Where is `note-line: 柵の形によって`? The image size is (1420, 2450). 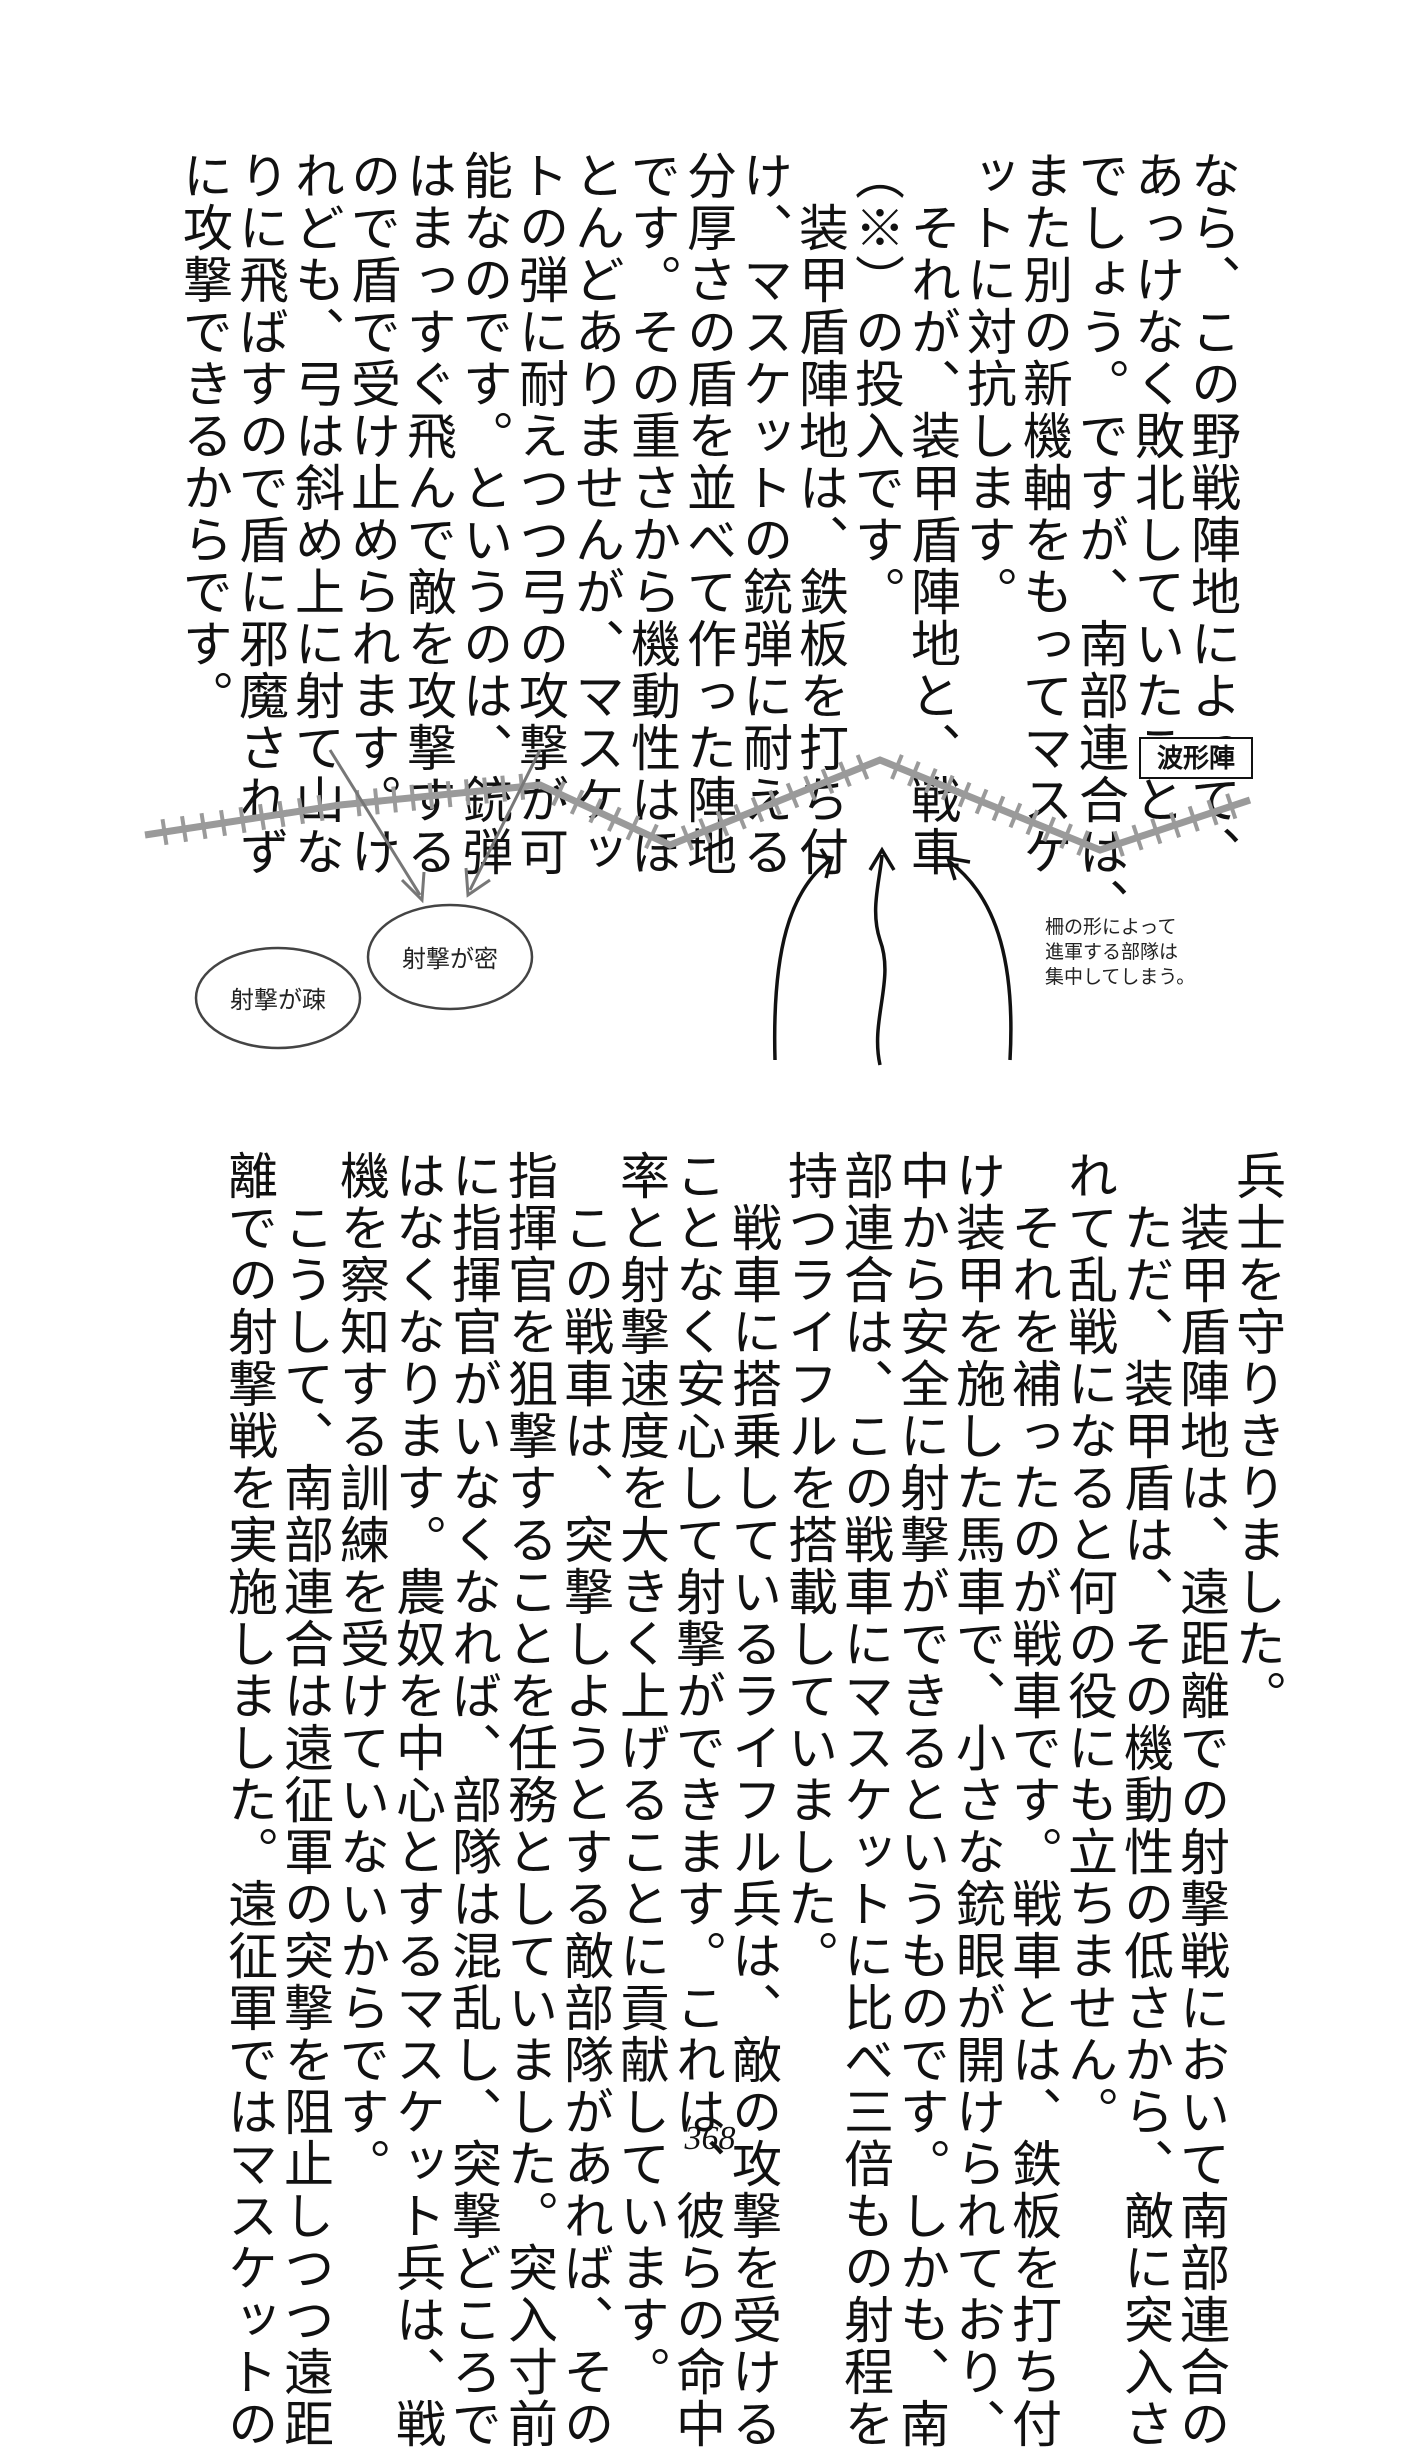 note-line: 柵の形によって is located at coordinates (1110, 927).